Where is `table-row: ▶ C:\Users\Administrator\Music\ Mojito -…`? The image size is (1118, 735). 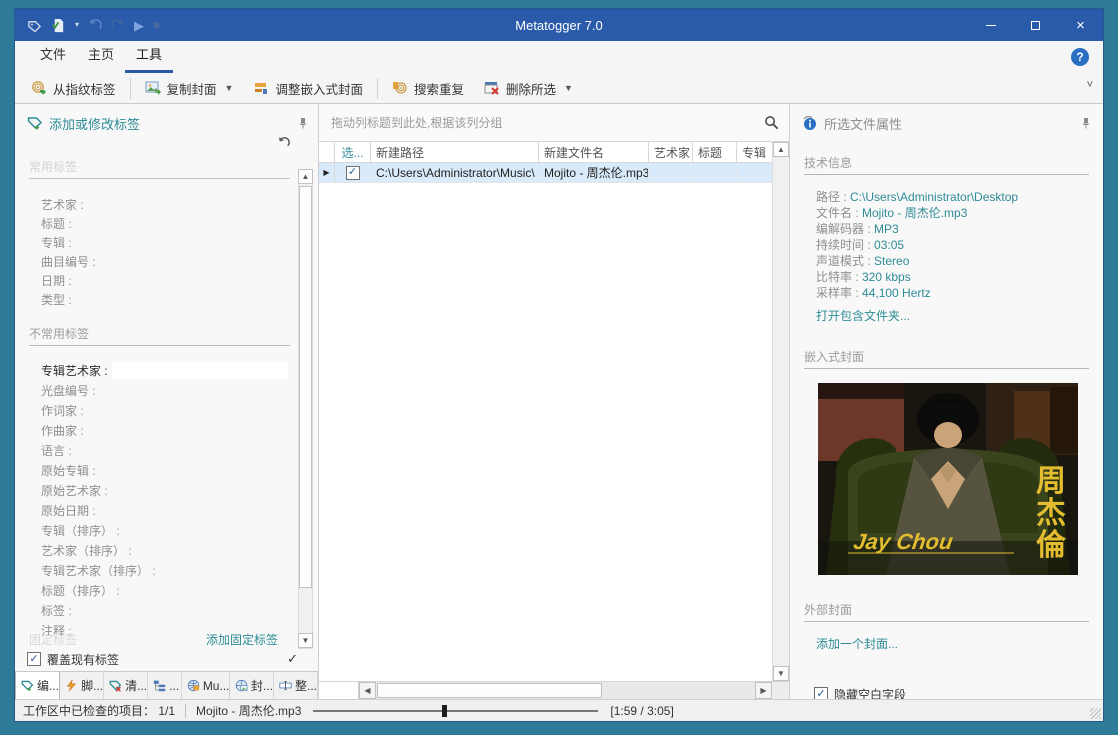
table-row: ▶ C:\Users\Administrator\Music\ Mojito -… is located at coordinates (545, 173).